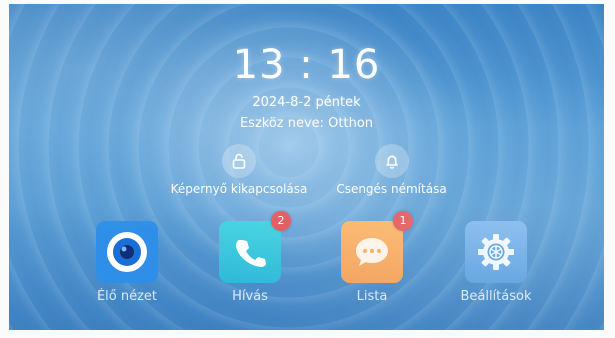 Image resolution: width=615 pixels, height=338 pixels. What do you see at coordinates (496, 296) in the screenshot?
I see `app-label: Beállítások` at bounding box center [496, 296].